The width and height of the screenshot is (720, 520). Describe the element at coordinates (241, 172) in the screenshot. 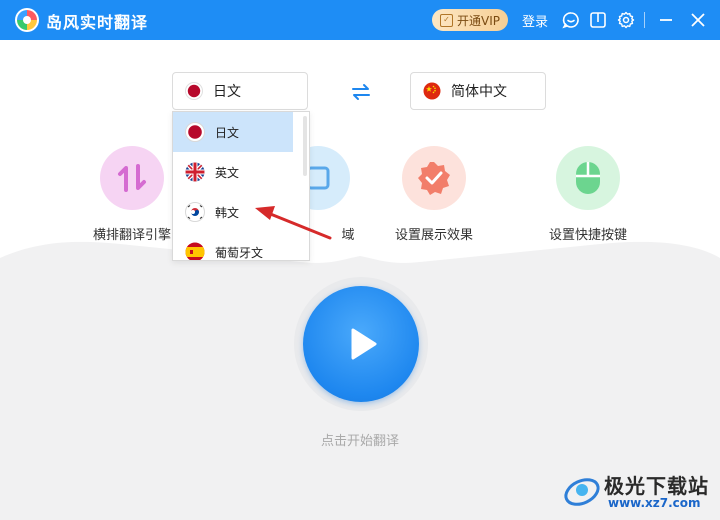

I see `dropdown-item-english: 英文` at that location.